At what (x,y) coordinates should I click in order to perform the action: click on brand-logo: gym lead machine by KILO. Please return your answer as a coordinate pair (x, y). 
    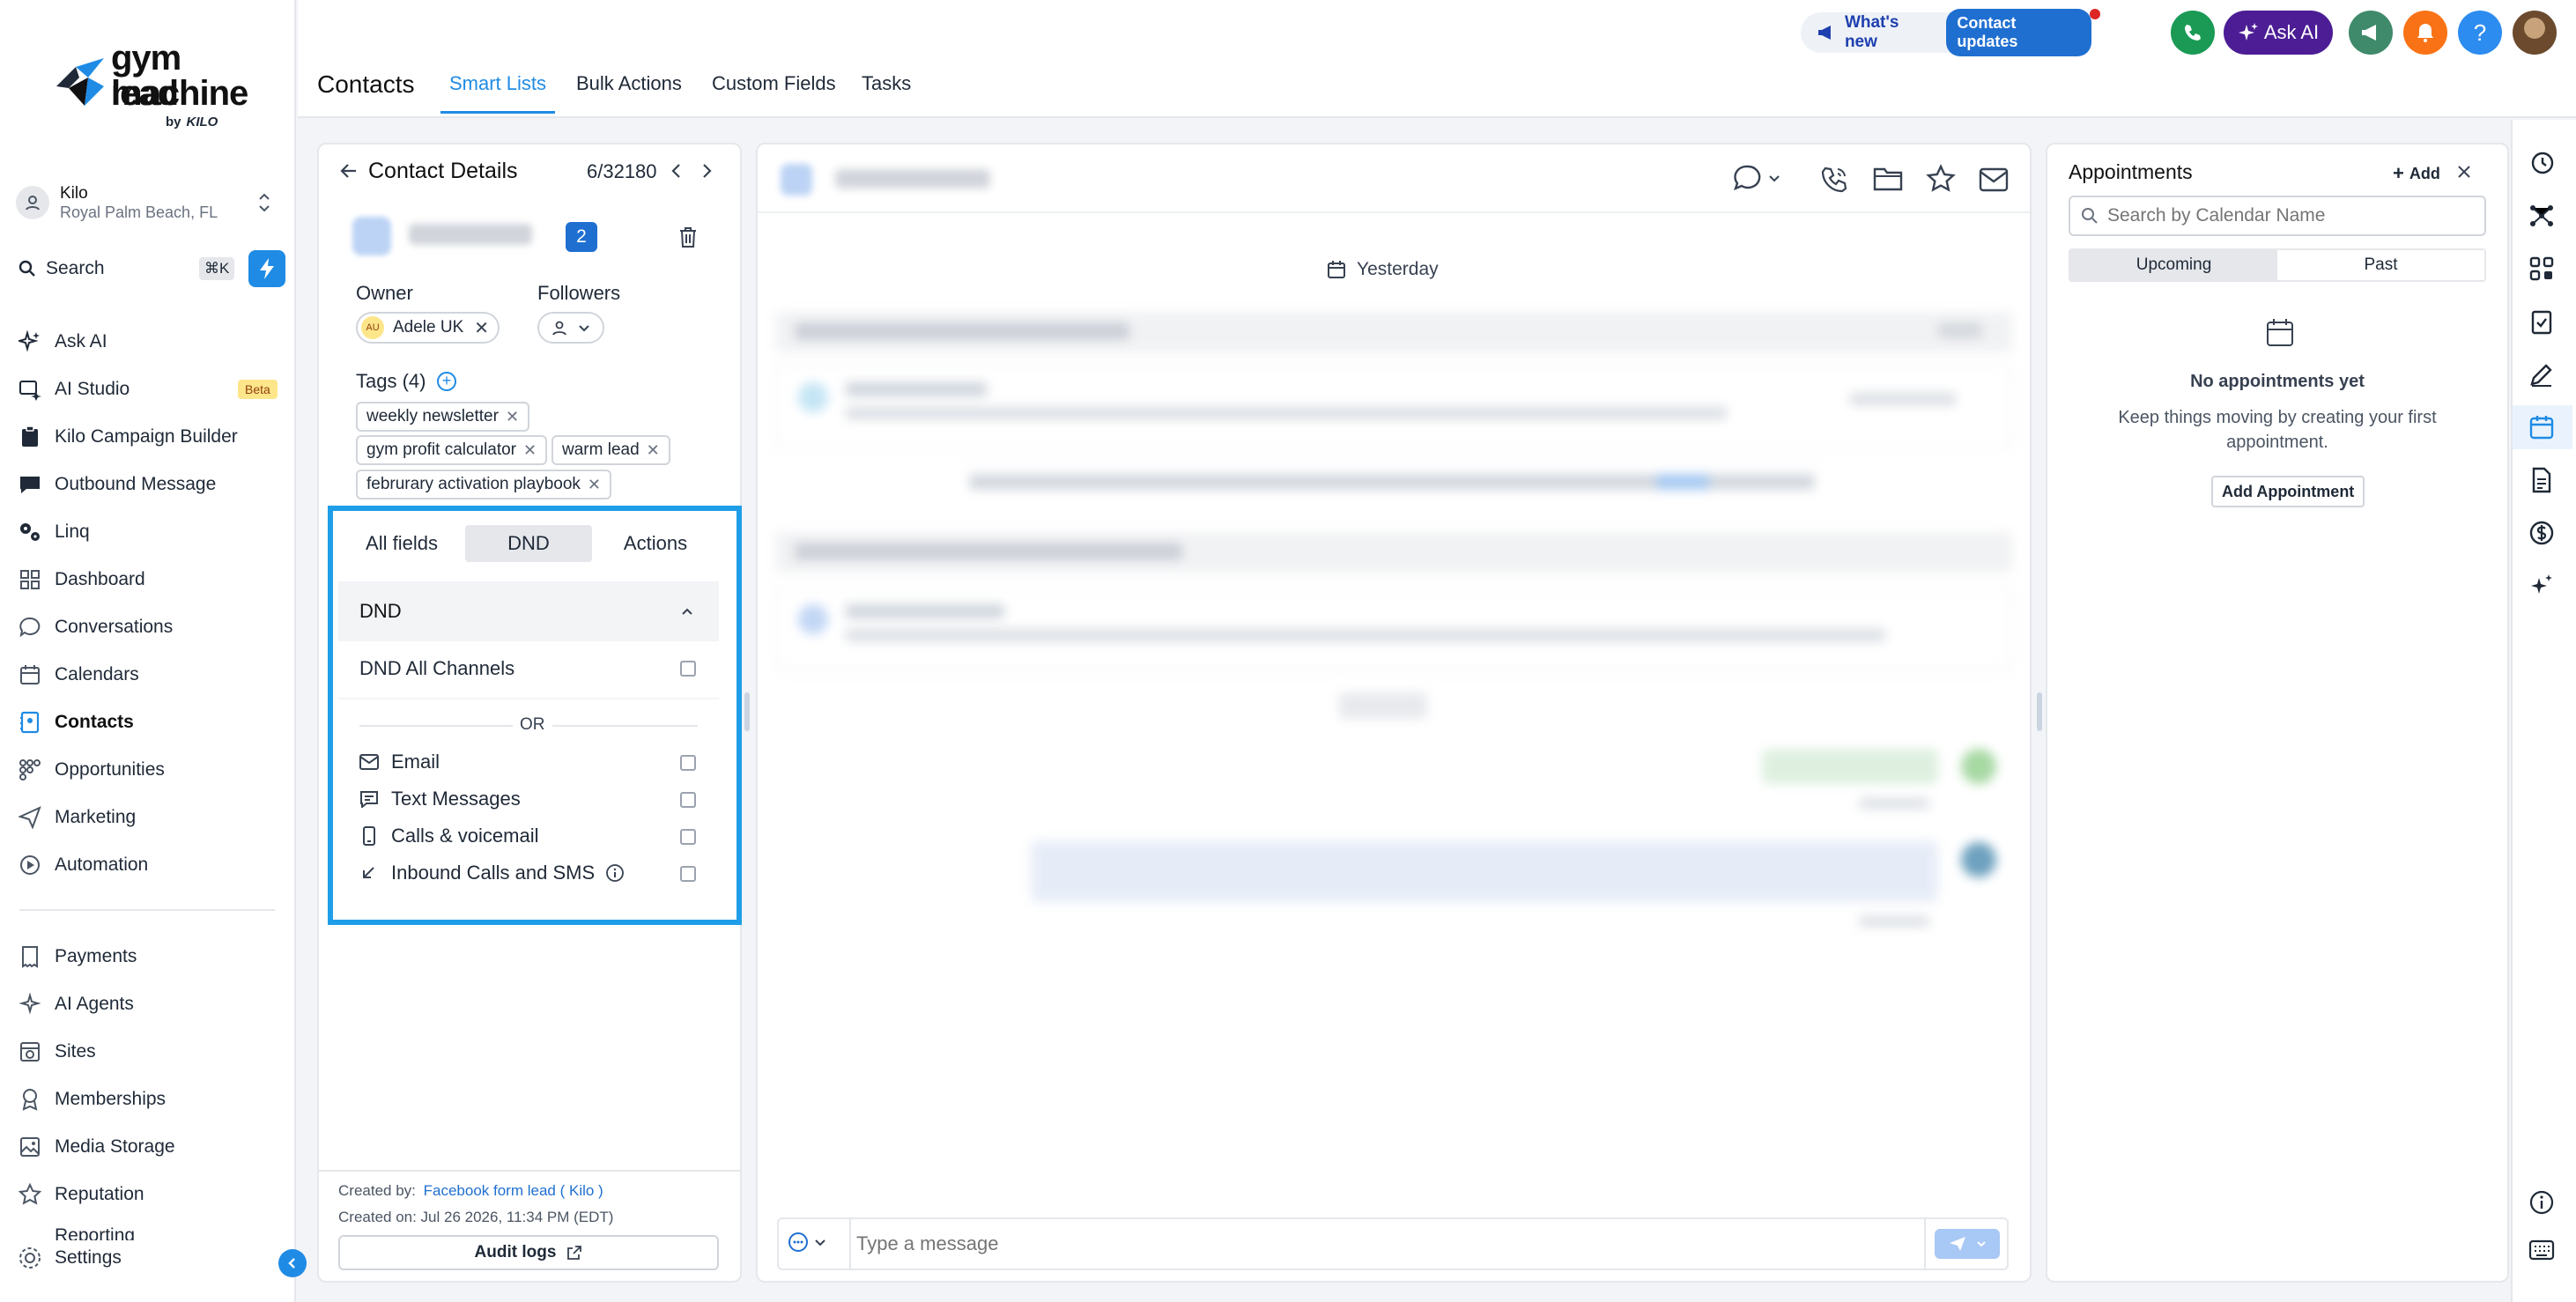
    Looking at the image, I should click on (150, 89).